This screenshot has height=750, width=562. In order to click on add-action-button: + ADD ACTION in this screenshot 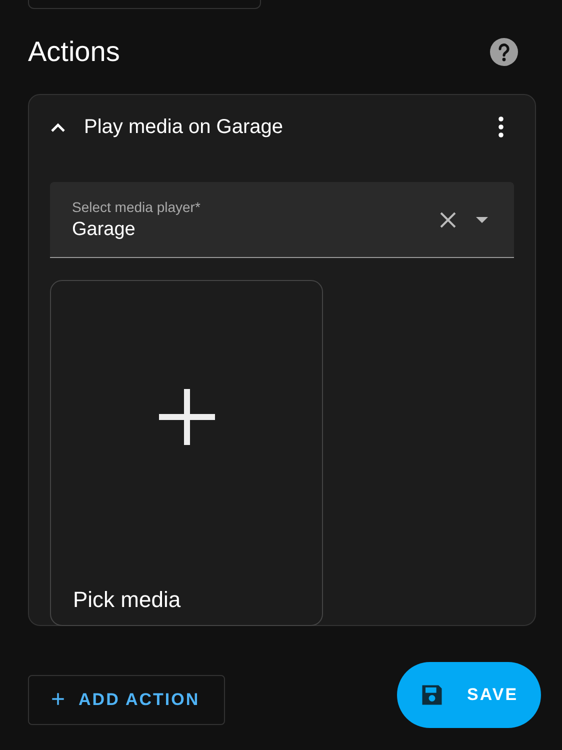, I will do `click(126, 700)`.